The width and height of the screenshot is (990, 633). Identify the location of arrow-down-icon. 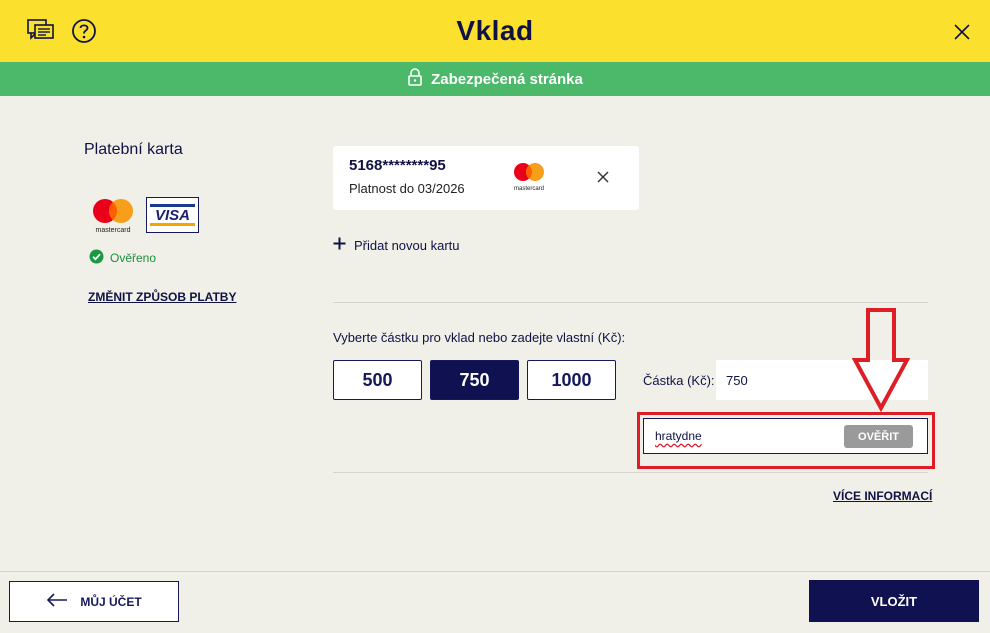
(881, 362).